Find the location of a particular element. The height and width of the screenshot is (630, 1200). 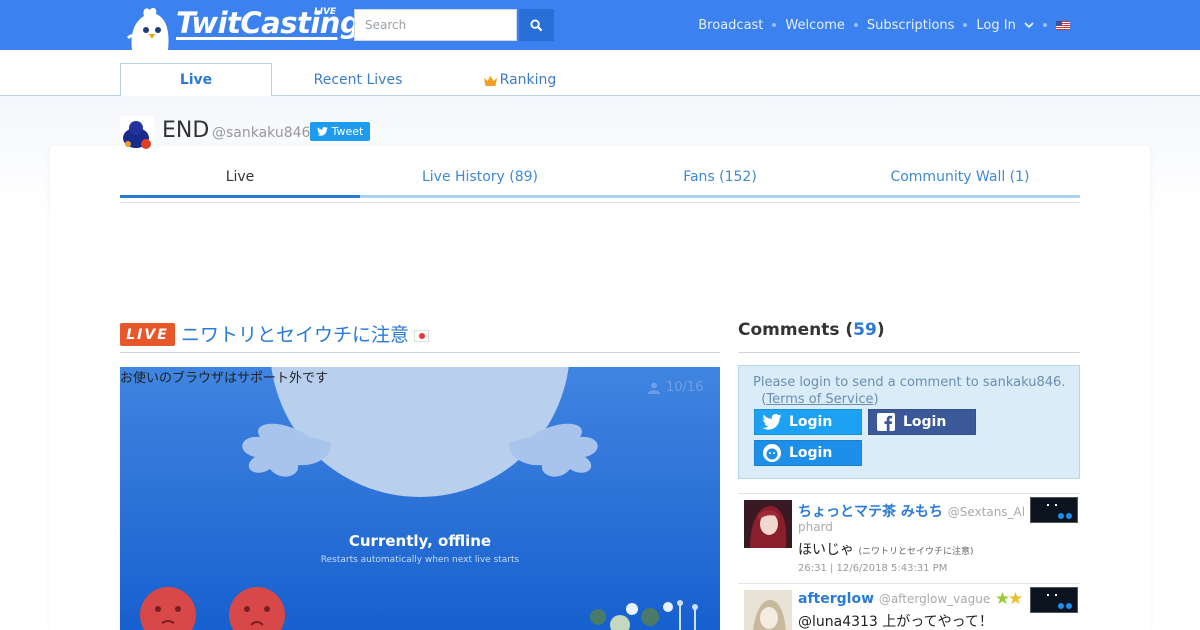

profile-tab-live-history: Live History (89) is located at coordinates (480, 178).